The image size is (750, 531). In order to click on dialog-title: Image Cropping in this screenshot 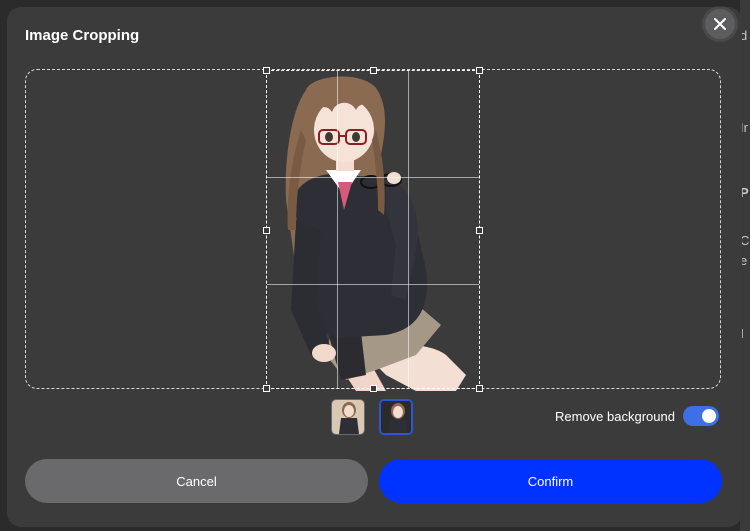, I will do `click(82, 35)`.